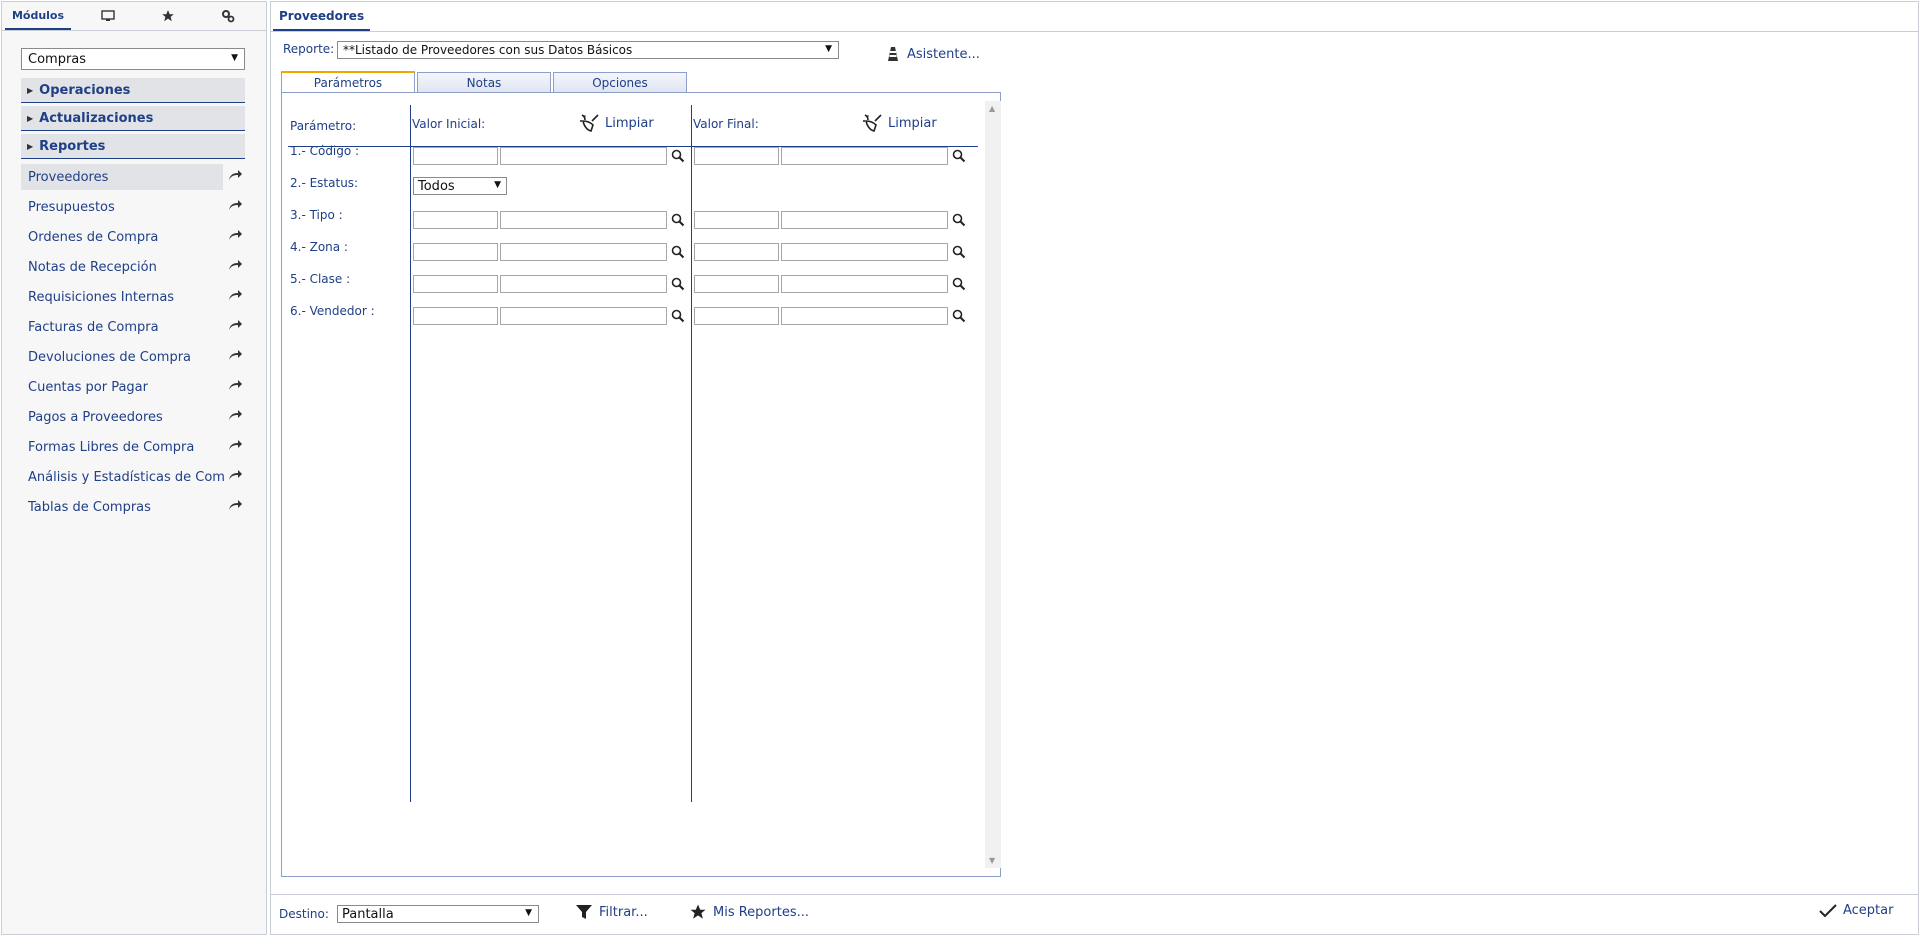 The width and height of the screenshot is (1919, 939). Describe the element at coordinates (324, 183) in the screenshot. I see `param-label: 2.- Estatus:` at that location.